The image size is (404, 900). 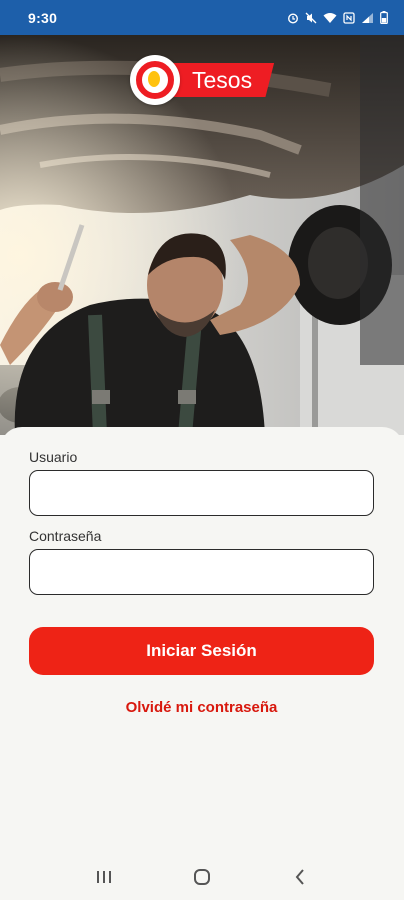 I want to click on recents-icon, so click(x=104, y=876).